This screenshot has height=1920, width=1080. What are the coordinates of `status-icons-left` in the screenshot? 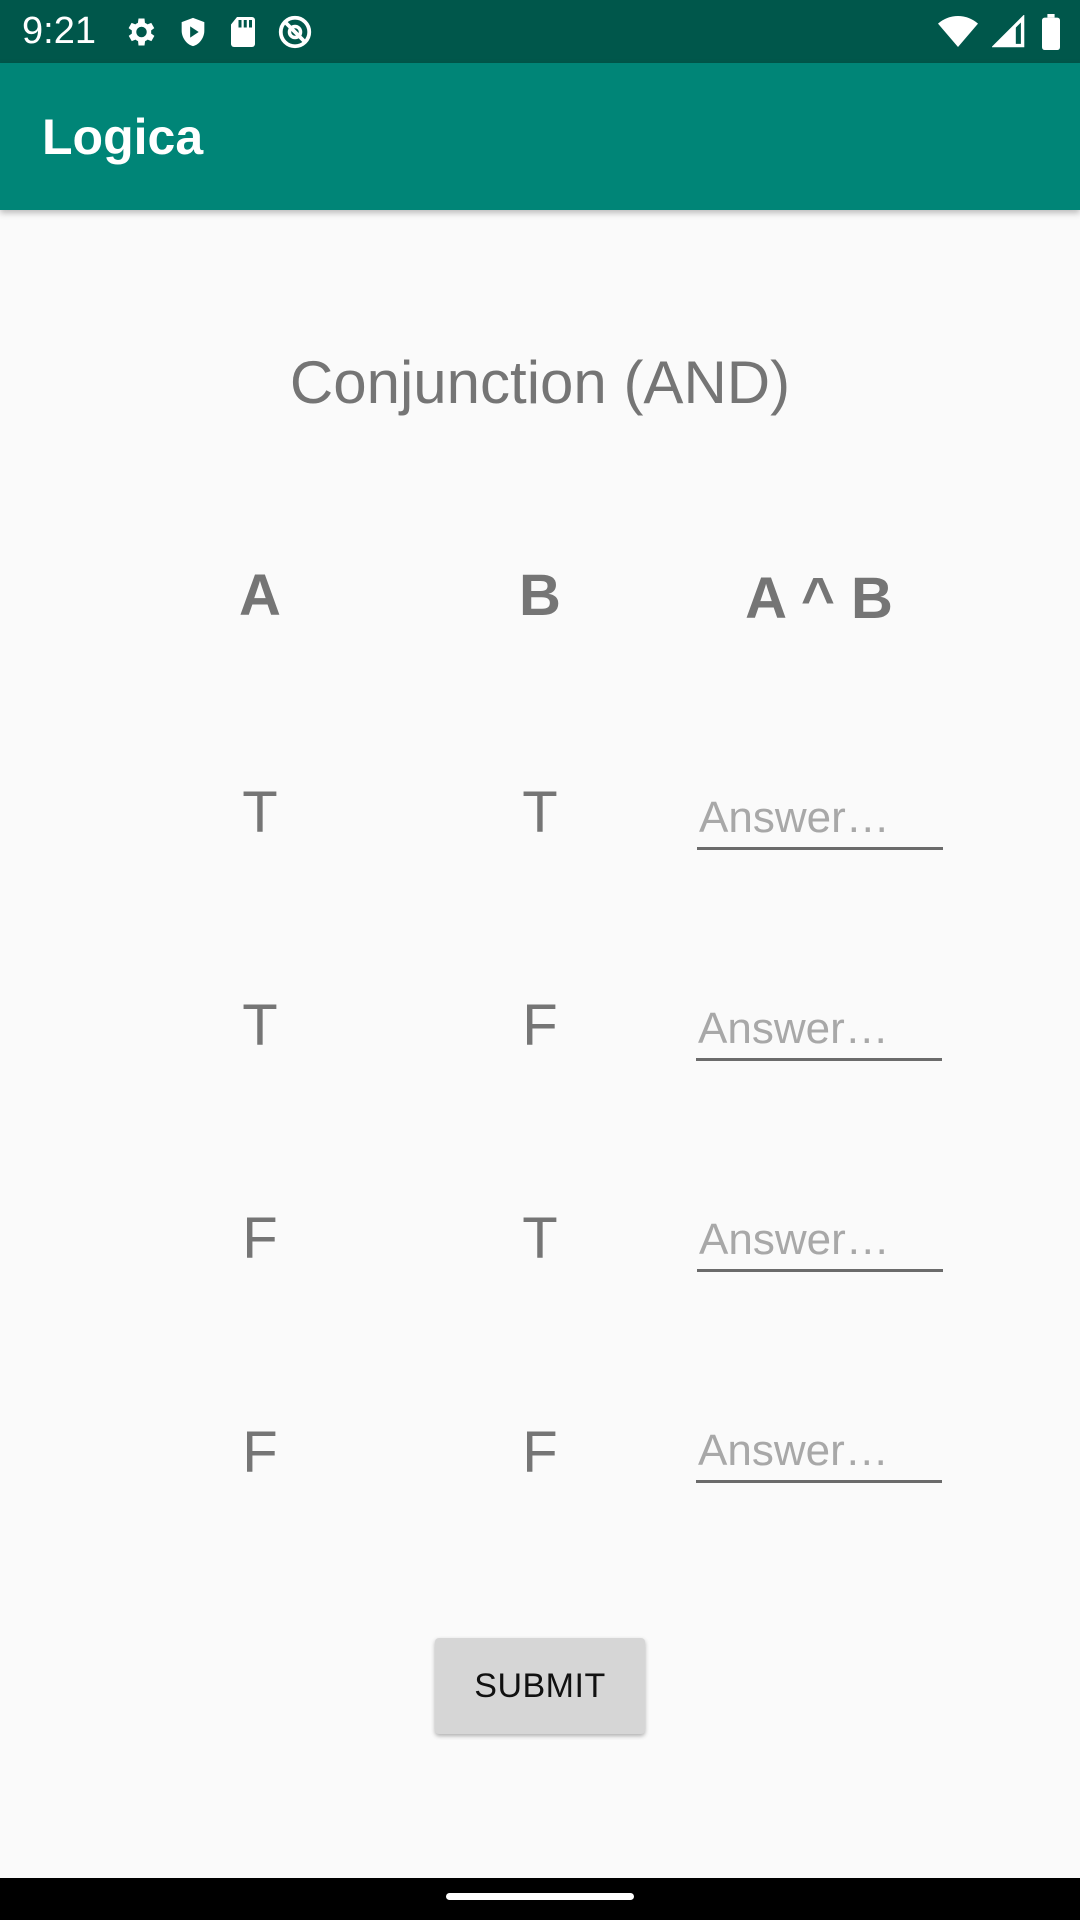 It's located at (218, 32).